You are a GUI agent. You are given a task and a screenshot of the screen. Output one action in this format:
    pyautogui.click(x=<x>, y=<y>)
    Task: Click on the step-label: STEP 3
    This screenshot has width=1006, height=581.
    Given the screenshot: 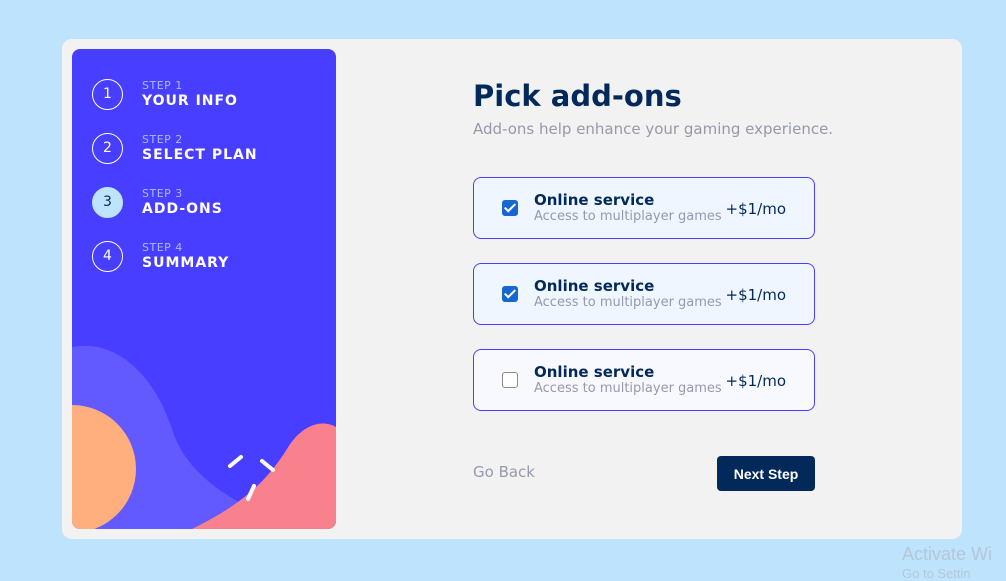 What is the action you would take?
    pyautogui.click(x=162, y=193)
    